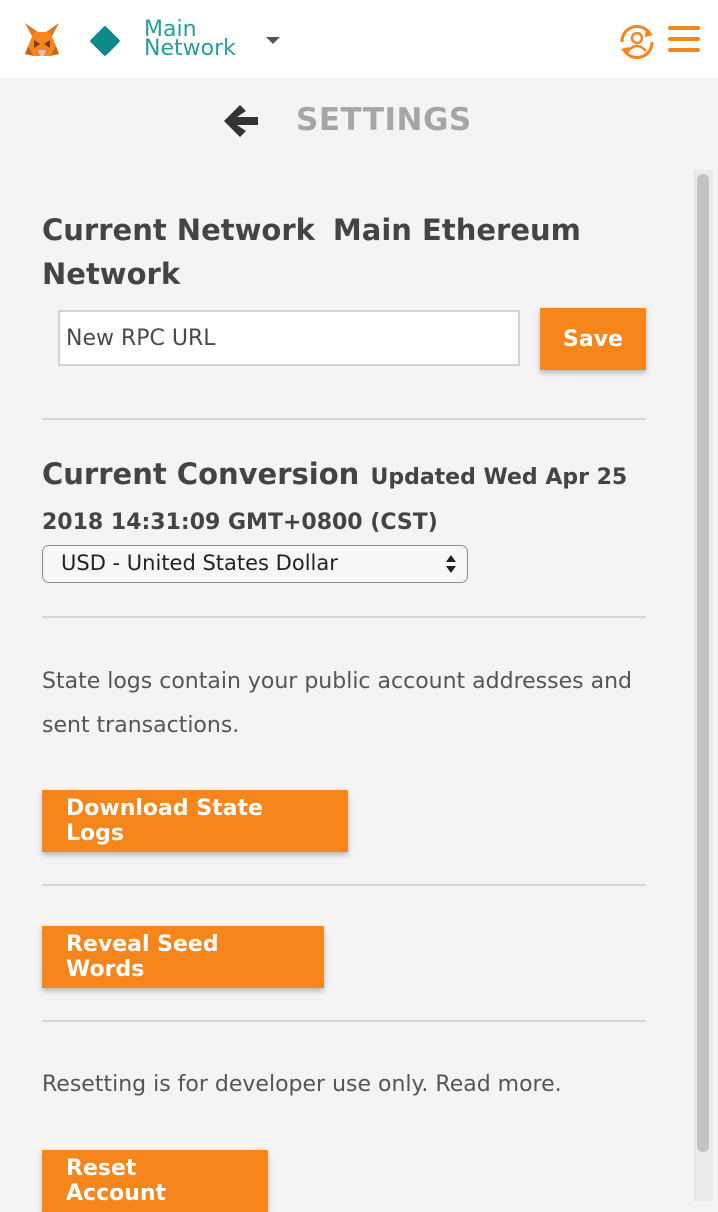 The height and width of the screenshot is (1212, 718). Describe the element at coordinates (637, 42) in the screenshot. I see `account-switch-icon` at that location.